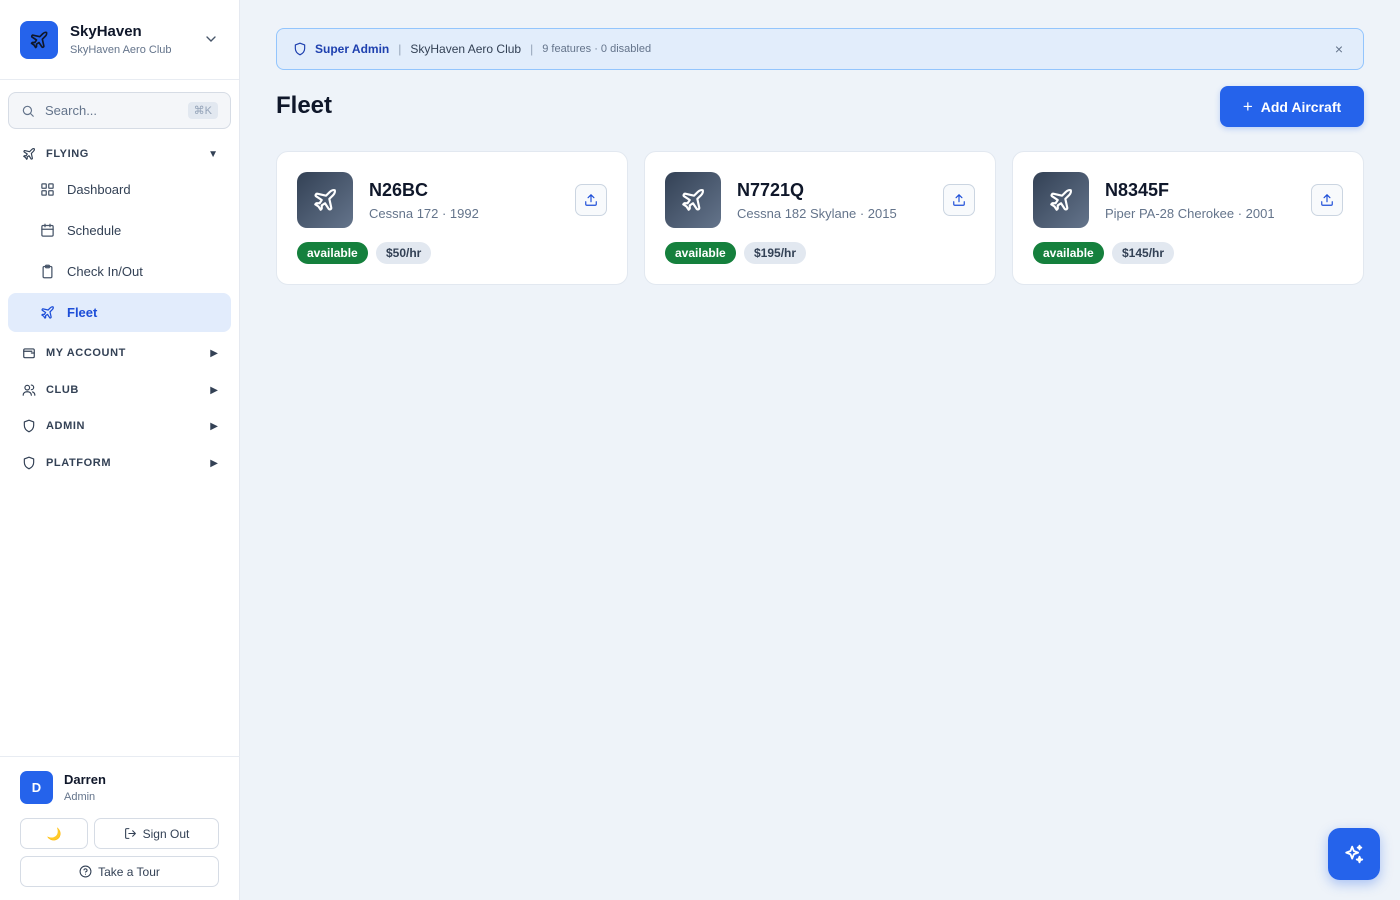 This screenshot has height=900, width=1400. I want to click on nav-section-label: FLYING, so click(67, 154).